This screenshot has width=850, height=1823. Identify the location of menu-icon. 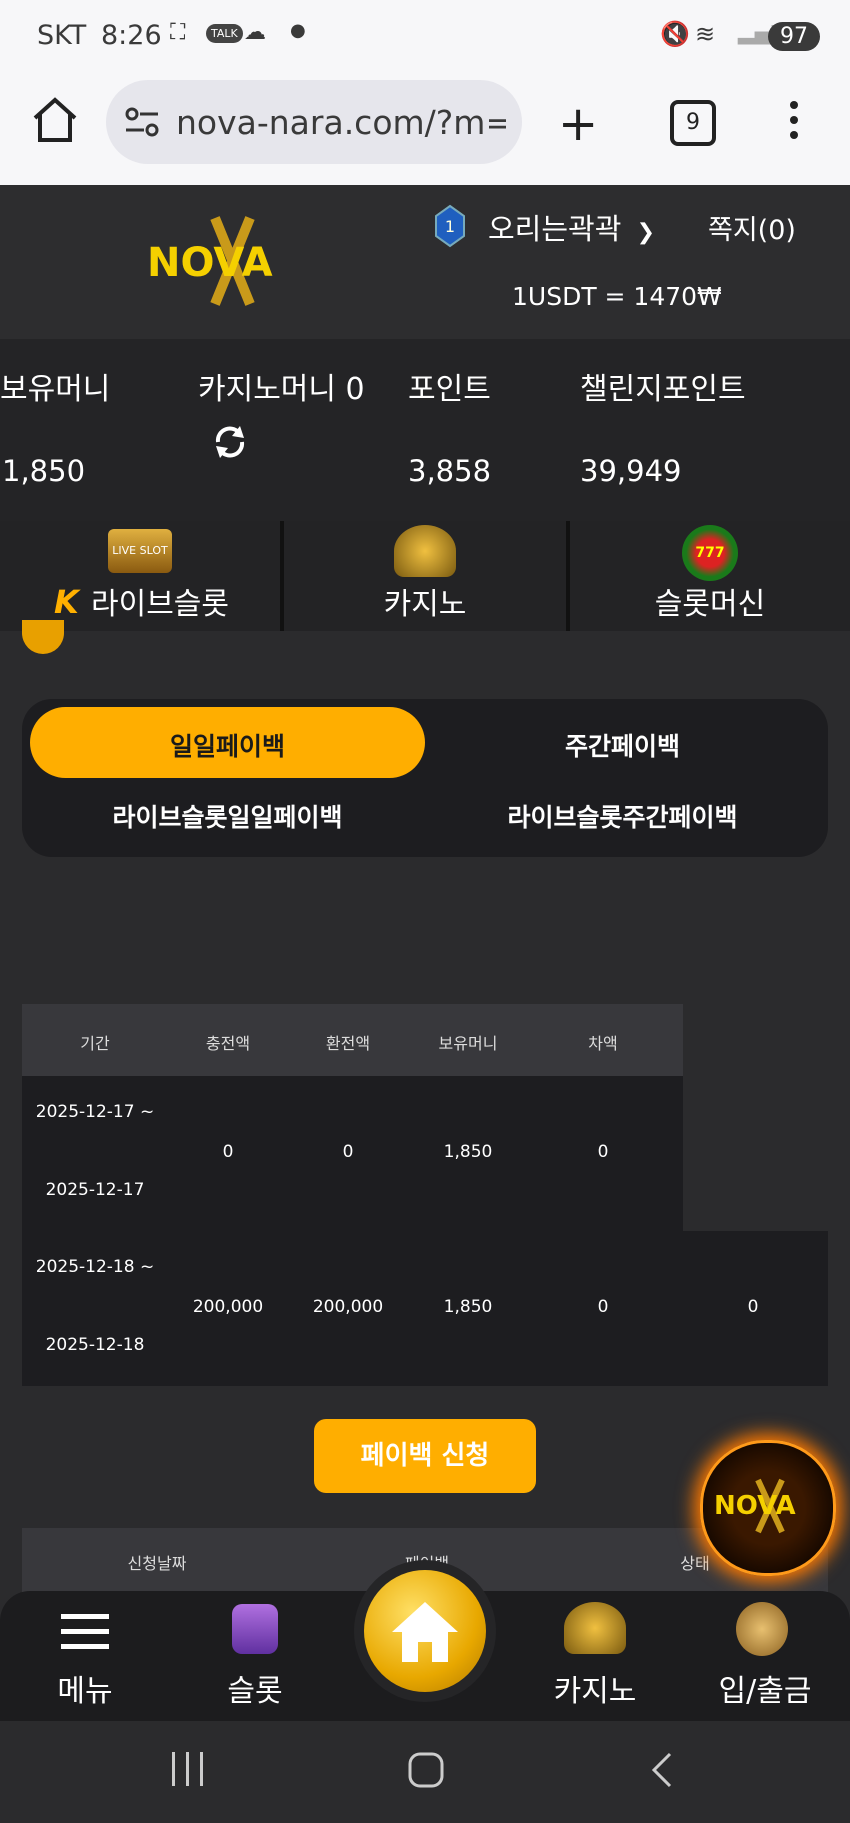
(85, 1634).